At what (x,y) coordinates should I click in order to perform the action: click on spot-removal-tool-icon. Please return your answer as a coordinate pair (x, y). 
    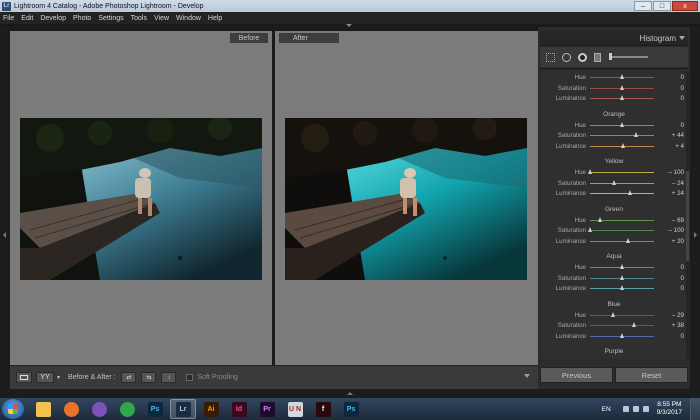
    Looking at the image, I should click on (566, 57).